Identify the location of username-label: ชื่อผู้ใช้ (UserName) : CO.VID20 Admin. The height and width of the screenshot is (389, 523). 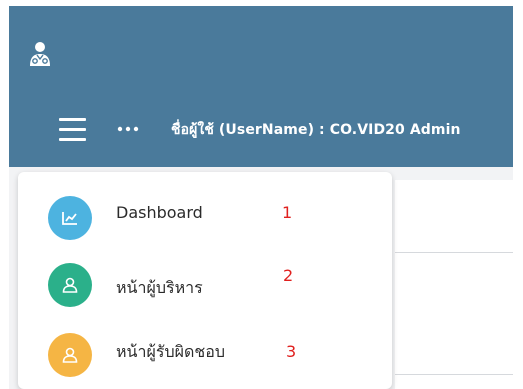
(316, 130).